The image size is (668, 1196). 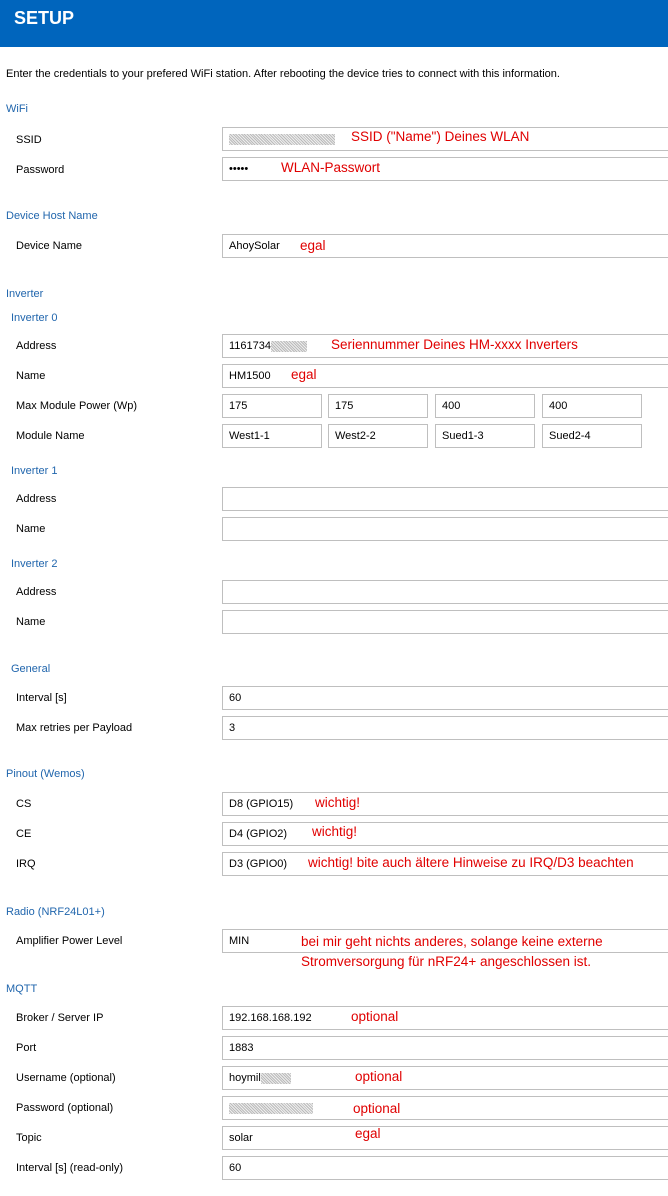 I want to click on inverter-0-name-annotation: egal, so click(x=304, y=374).